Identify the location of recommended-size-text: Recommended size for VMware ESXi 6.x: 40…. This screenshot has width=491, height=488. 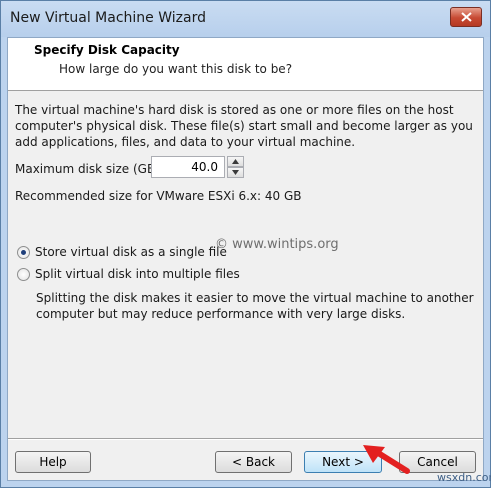
(158, 196).